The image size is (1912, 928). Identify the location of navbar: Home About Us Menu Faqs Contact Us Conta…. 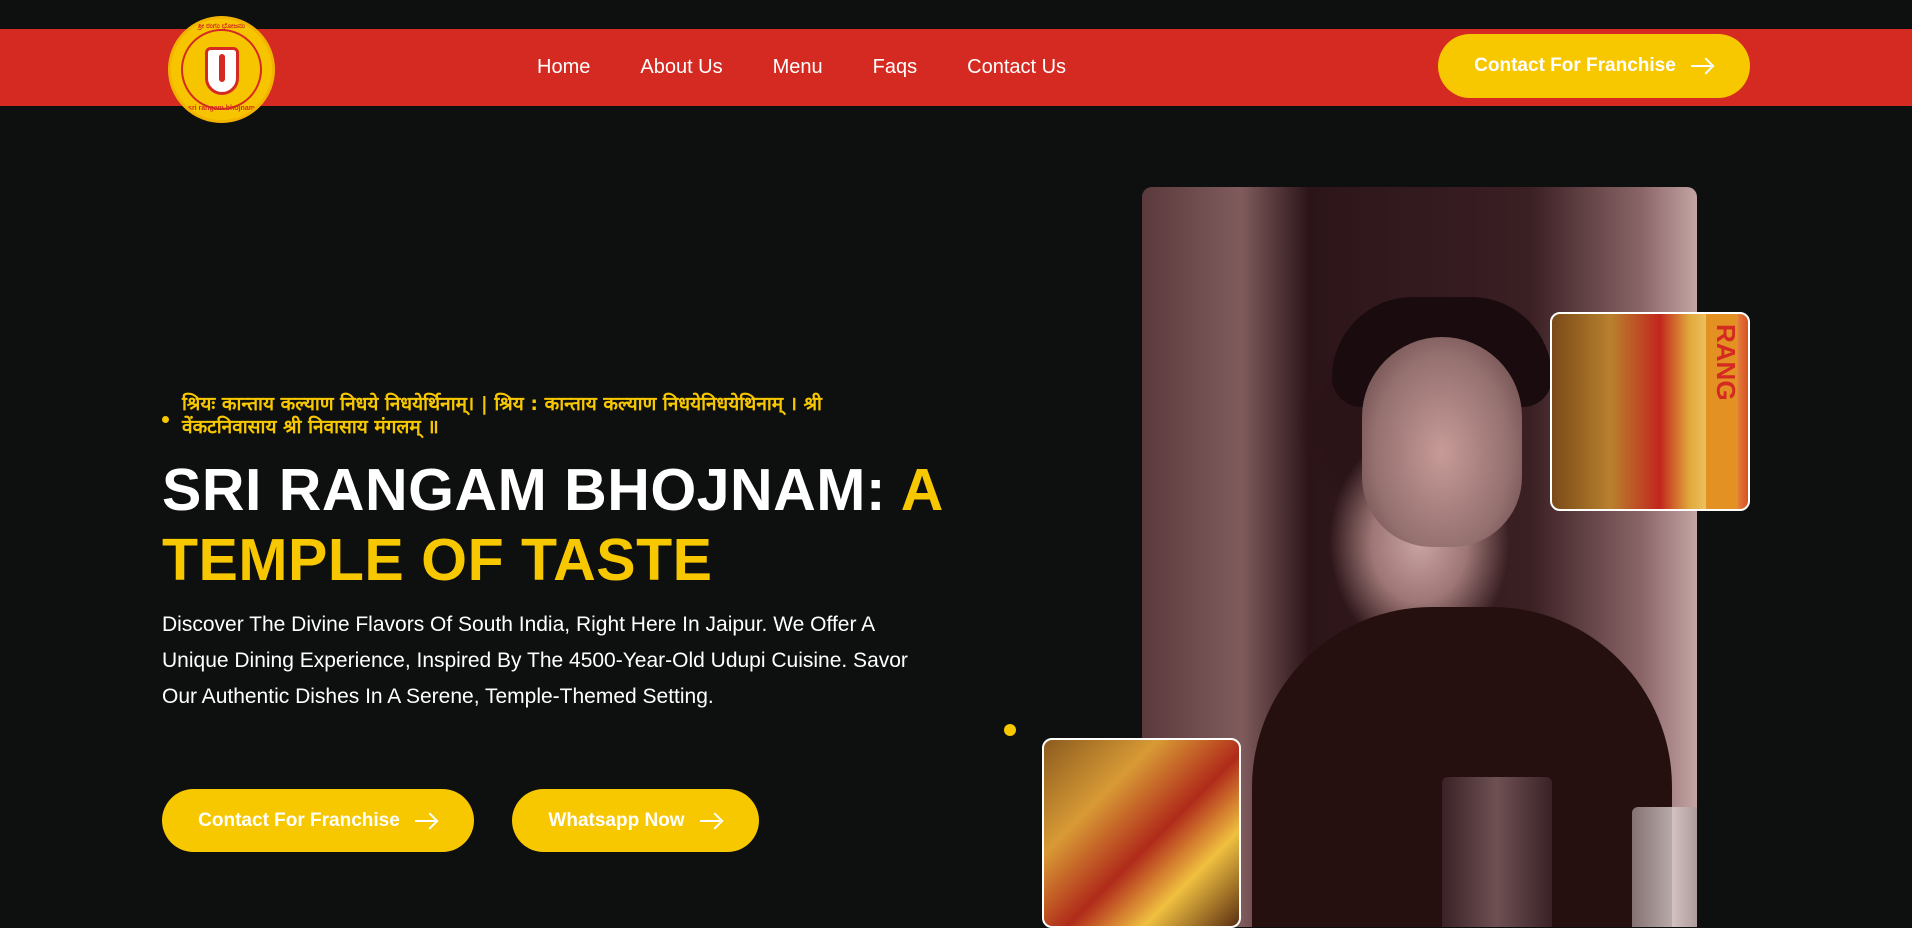
(956, 67).